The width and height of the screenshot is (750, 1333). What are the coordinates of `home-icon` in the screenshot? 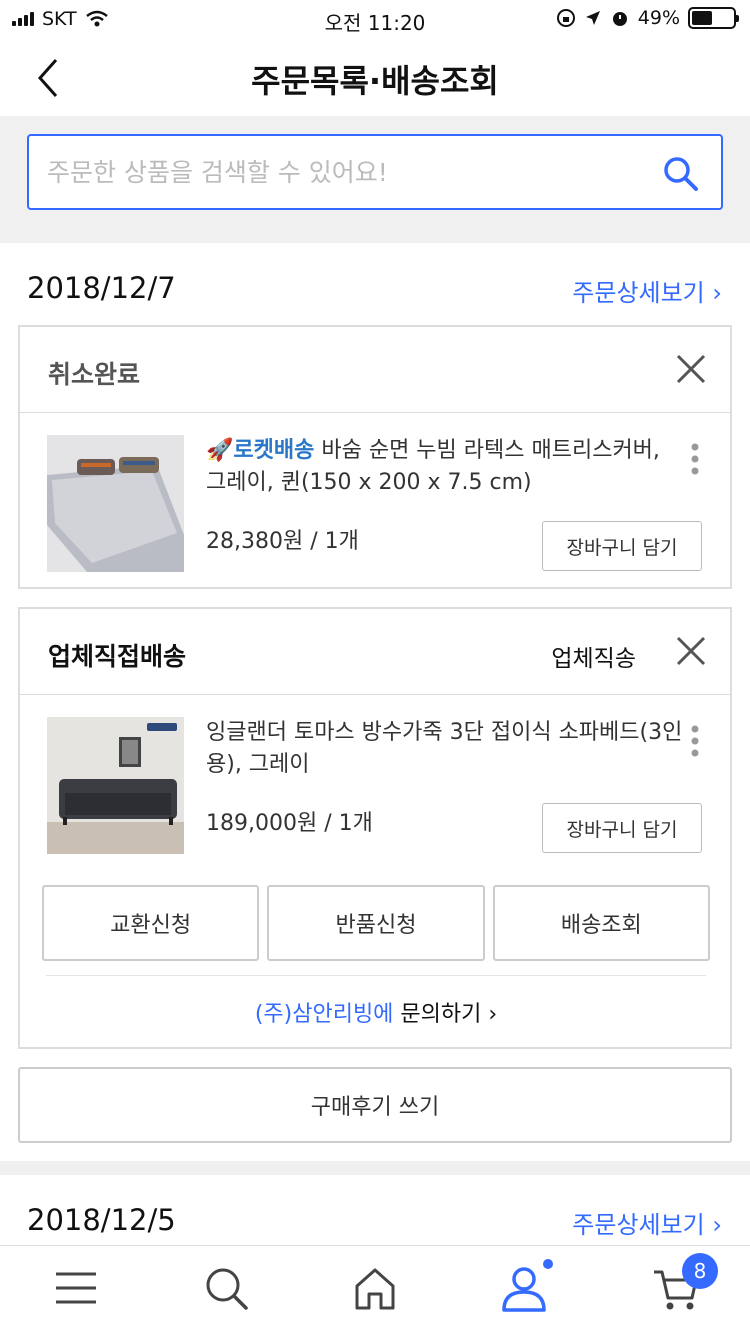 It's located at (375, 1288).